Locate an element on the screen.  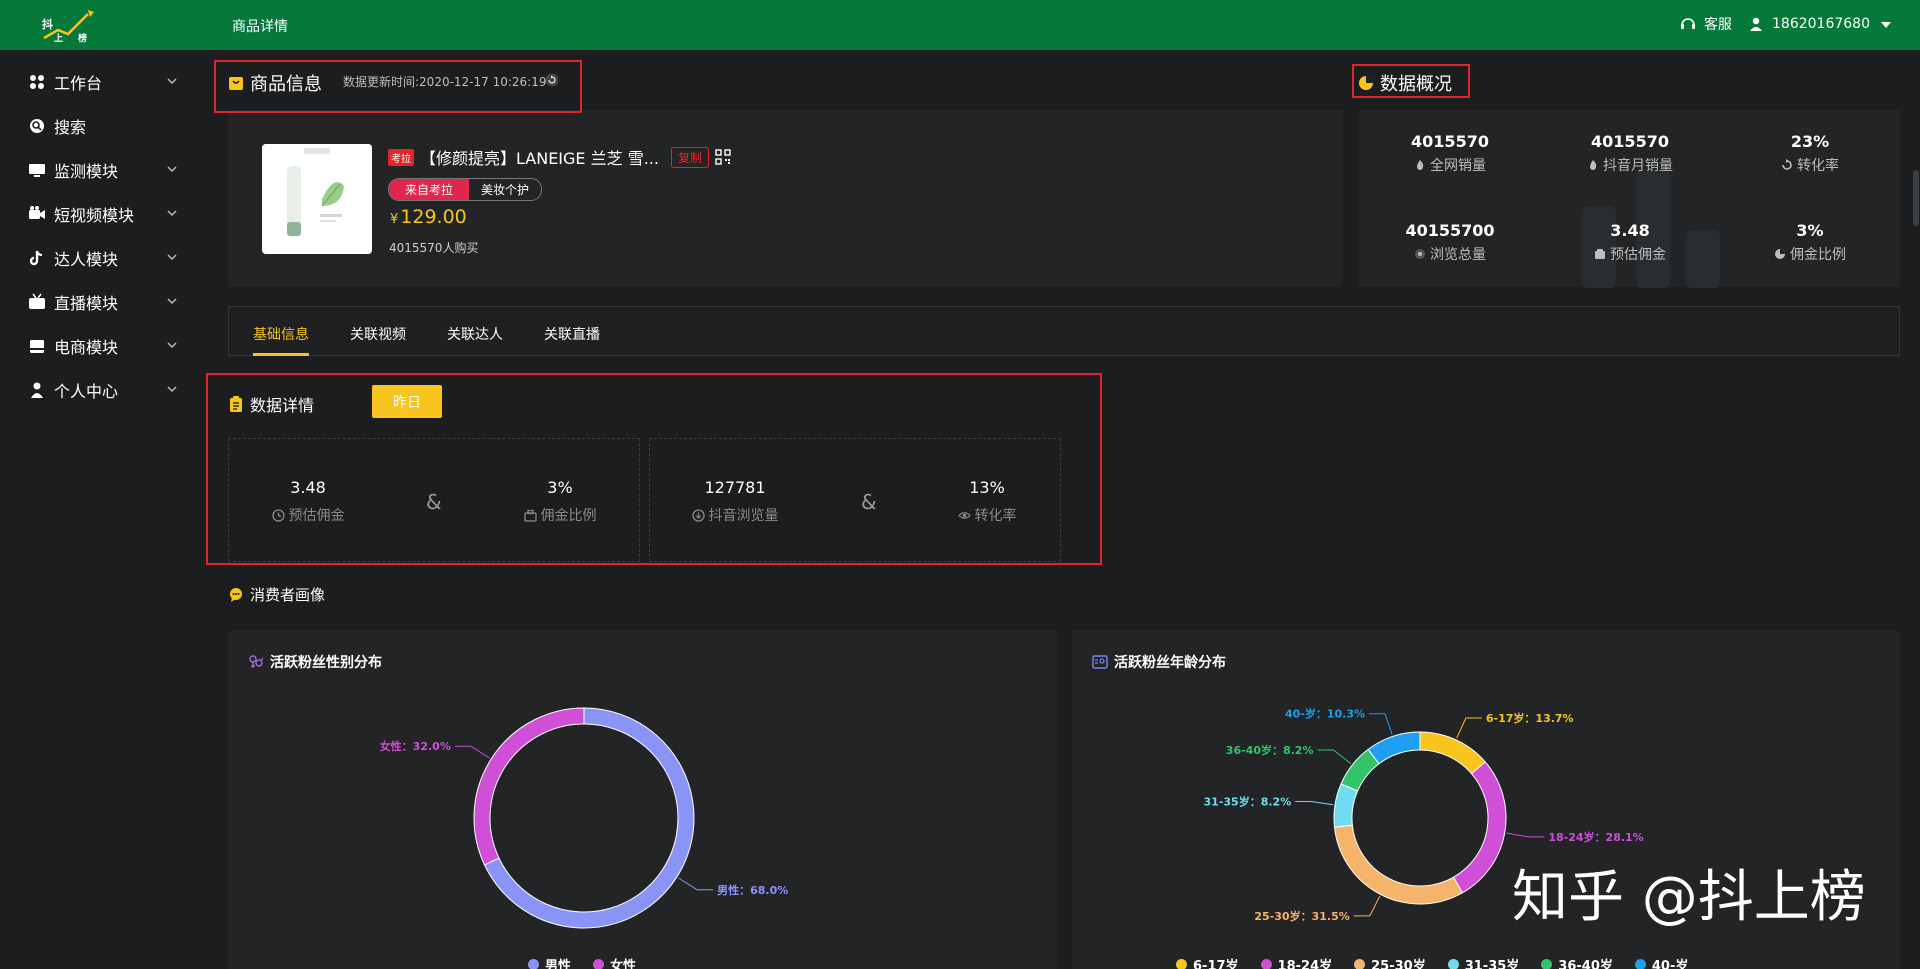
legend-item: 女性 is located at coordinates (614, 962).